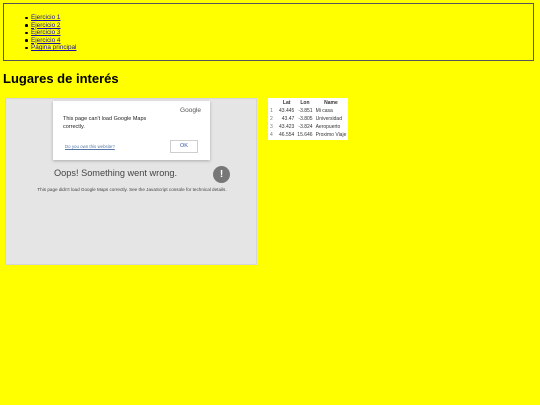 The image size is (540, 405). Describe the element at coordinates (184, 146) in the screenshot. I see `ok-button: OK` at that location.